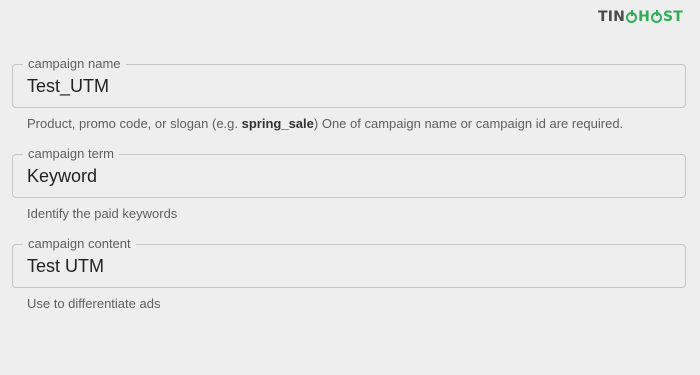  I want to click on campaign-term-field: campaign term Keyword, so click(349, 171).